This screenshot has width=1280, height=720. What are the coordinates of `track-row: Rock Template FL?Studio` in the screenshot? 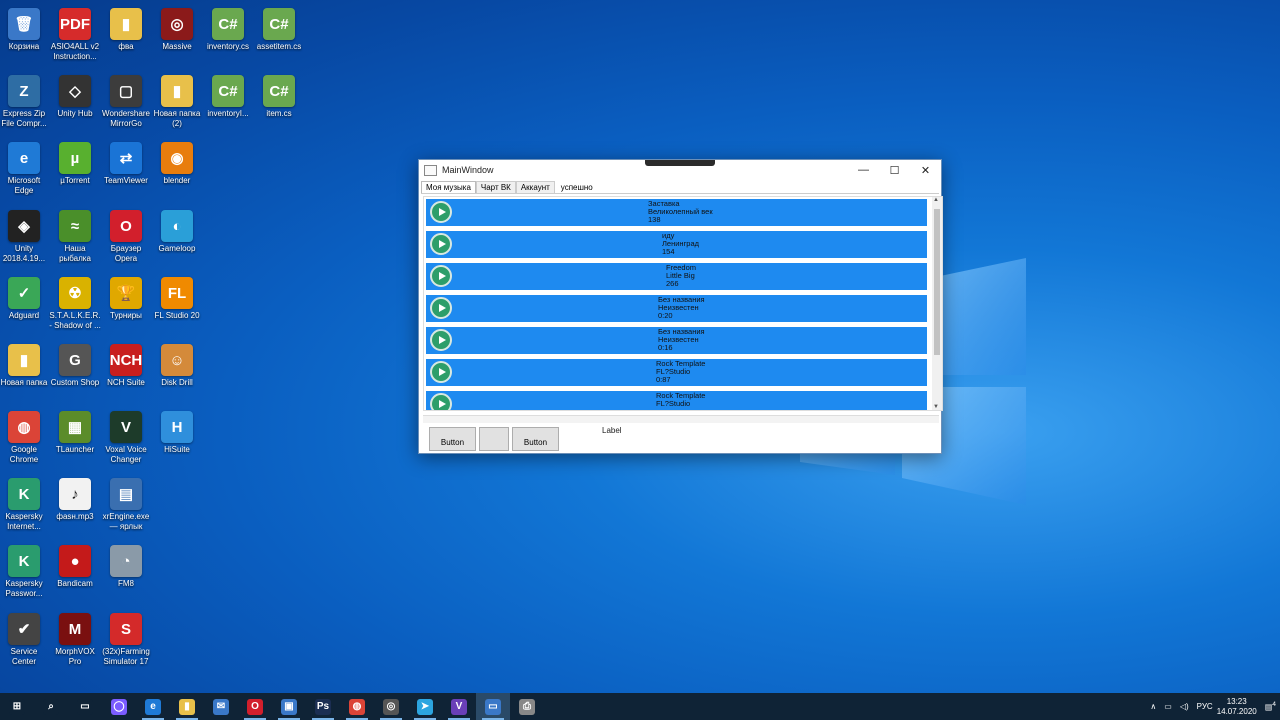 It's located at (676, 400).